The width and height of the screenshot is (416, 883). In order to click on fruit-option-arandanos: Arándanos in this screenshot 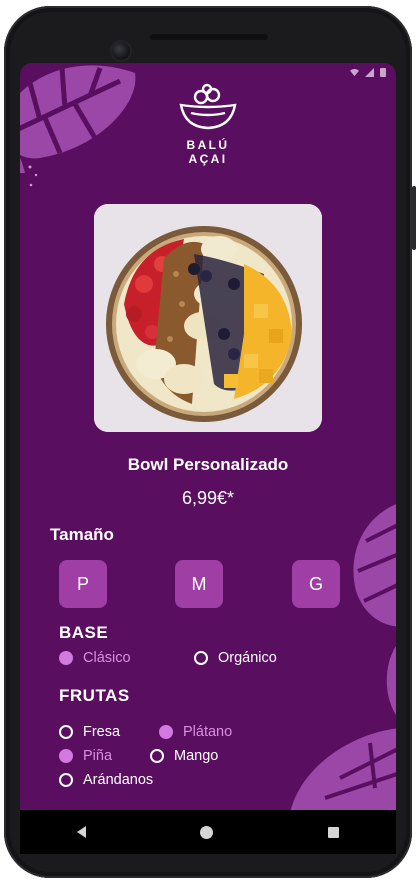, I will do `click(106, 780)`.